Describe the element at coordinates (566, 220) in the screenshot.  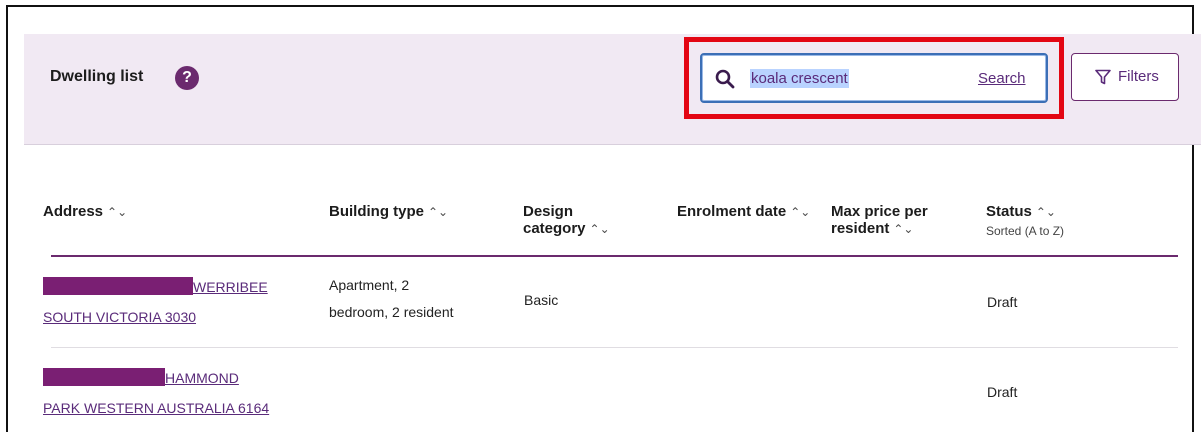
I see `column-header-design-category: Design category ⌃⌄` at that location.